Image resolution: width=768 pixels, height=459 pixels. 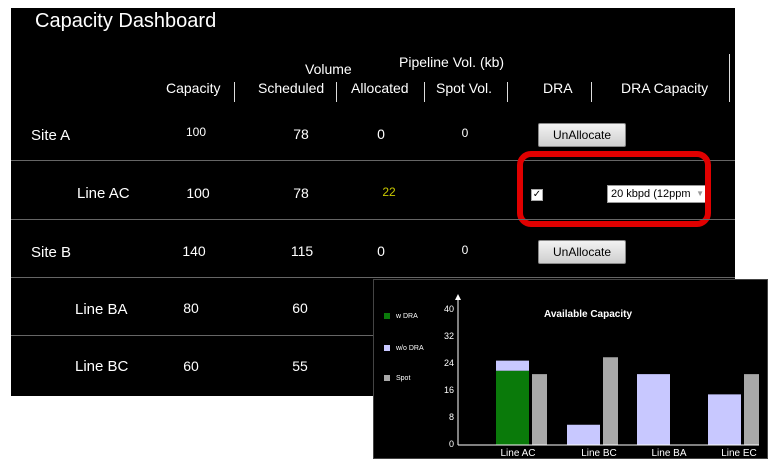 I want to click on header-scheduled: Scheduled, so click(x=291, y=88).